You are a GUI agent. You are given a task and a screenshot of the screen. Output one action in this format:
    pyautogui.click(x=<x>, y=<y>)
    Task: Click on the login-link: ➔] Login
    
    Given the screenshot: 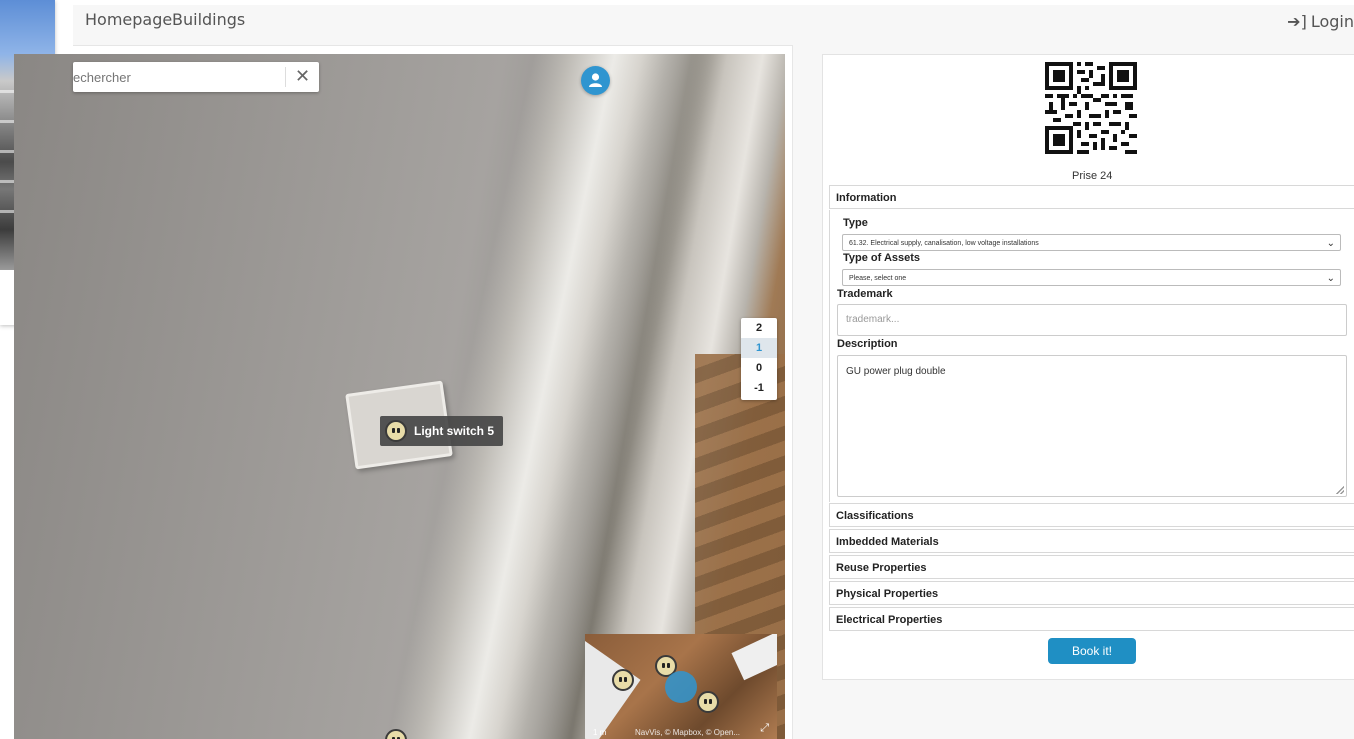 What is the action you would take?
    pyautogui.click(x=1320, y=21)
    